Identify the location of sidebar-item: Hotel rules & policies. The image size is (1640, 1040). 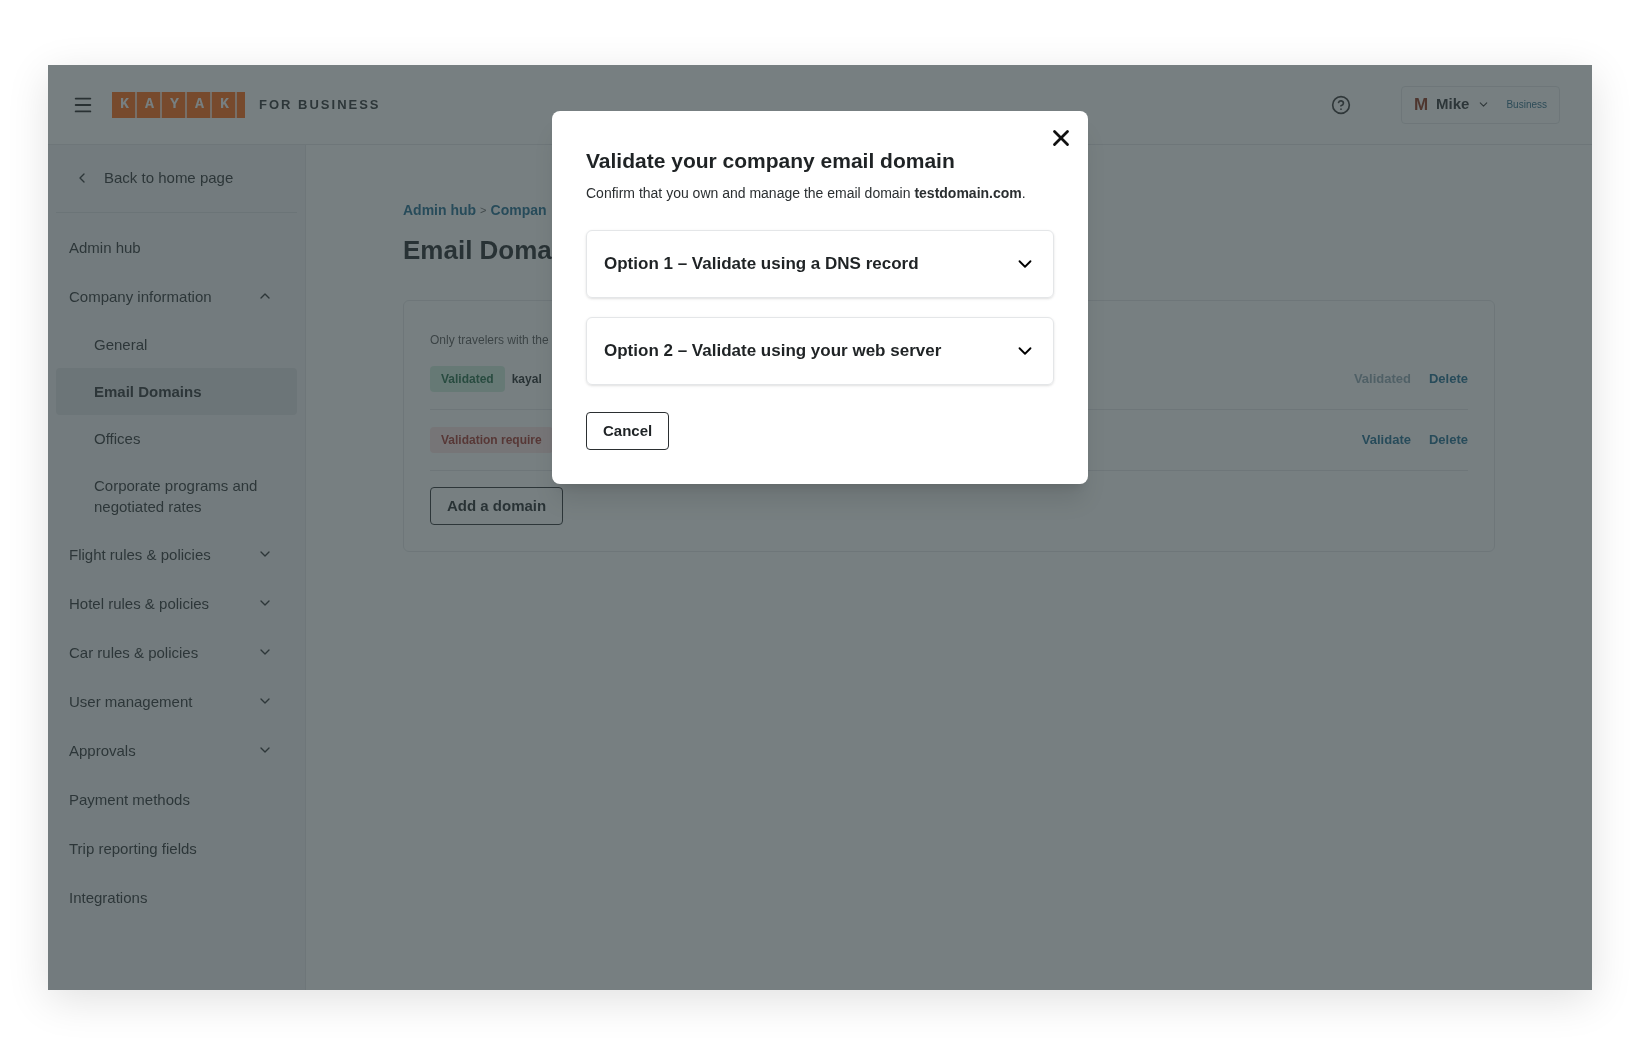
(176, 603).